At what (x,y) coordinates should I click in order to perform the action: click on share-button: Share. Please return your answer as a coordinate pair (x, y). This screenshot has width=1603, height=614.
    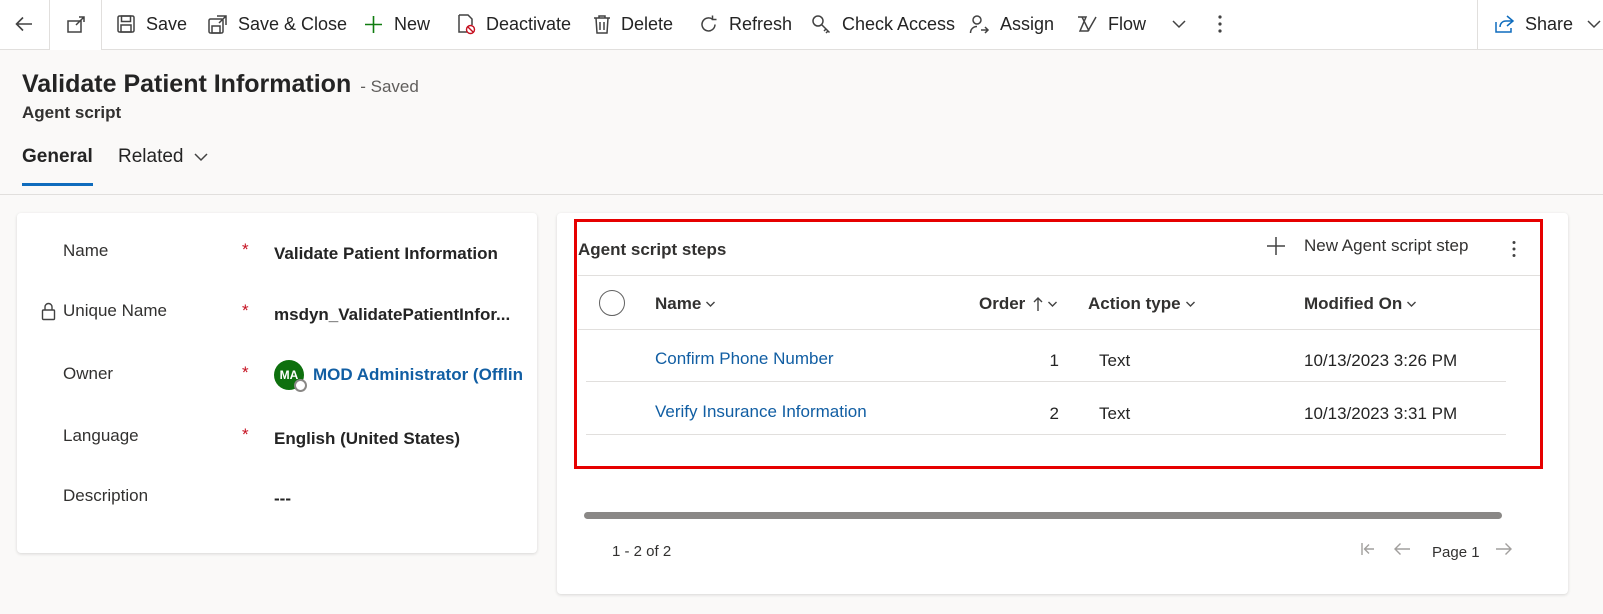
    Looking at the image, I should click on (1547, 24).